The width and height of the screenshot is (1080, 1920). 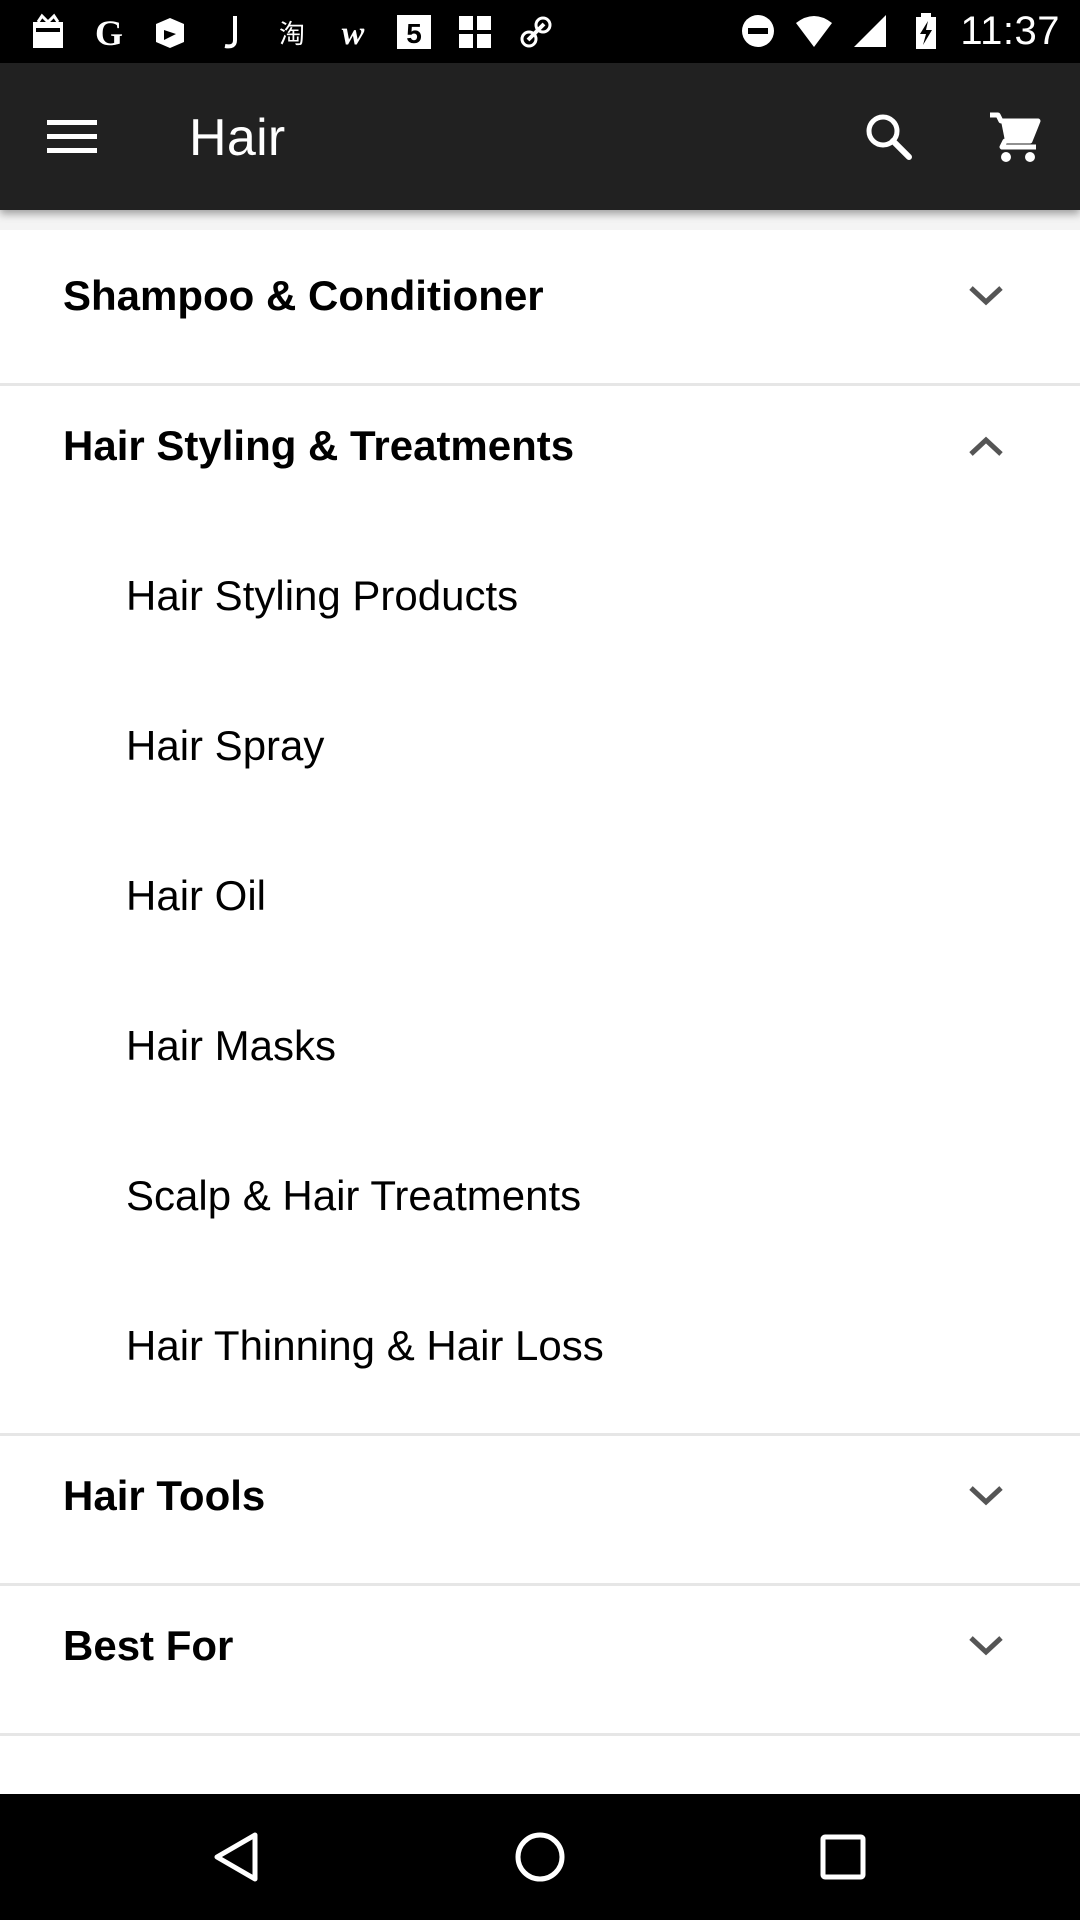 I want to click on category-hair-tools: Hair Tools, so click(x=540, y=1496).